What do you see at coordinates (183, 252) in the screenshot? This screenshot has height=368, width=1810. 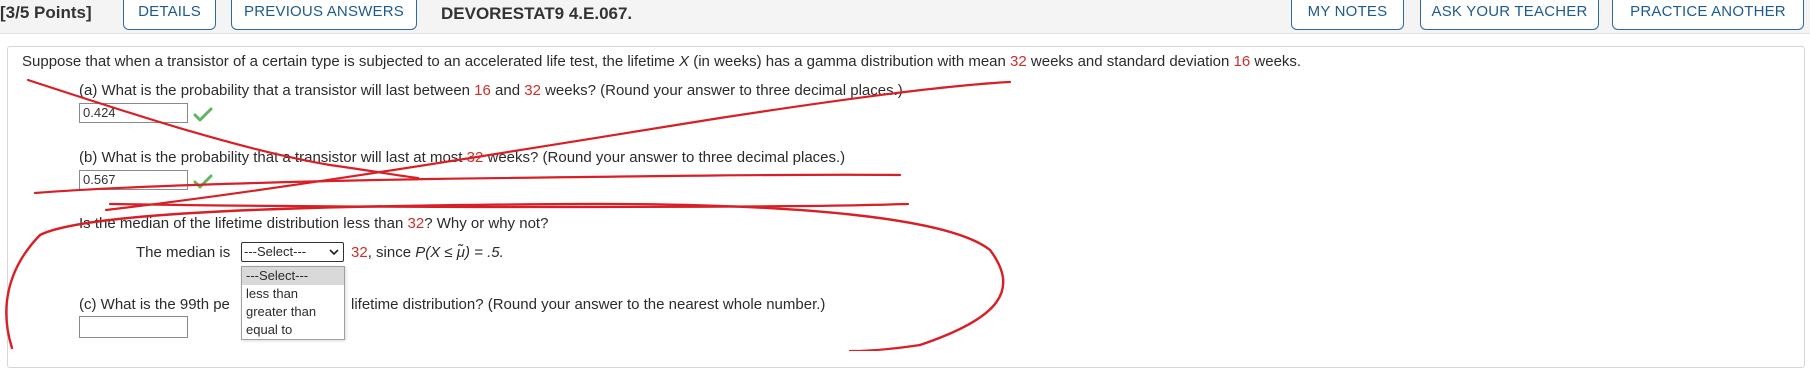 I see `median-label: The median is` at bounding box center [183, 252].